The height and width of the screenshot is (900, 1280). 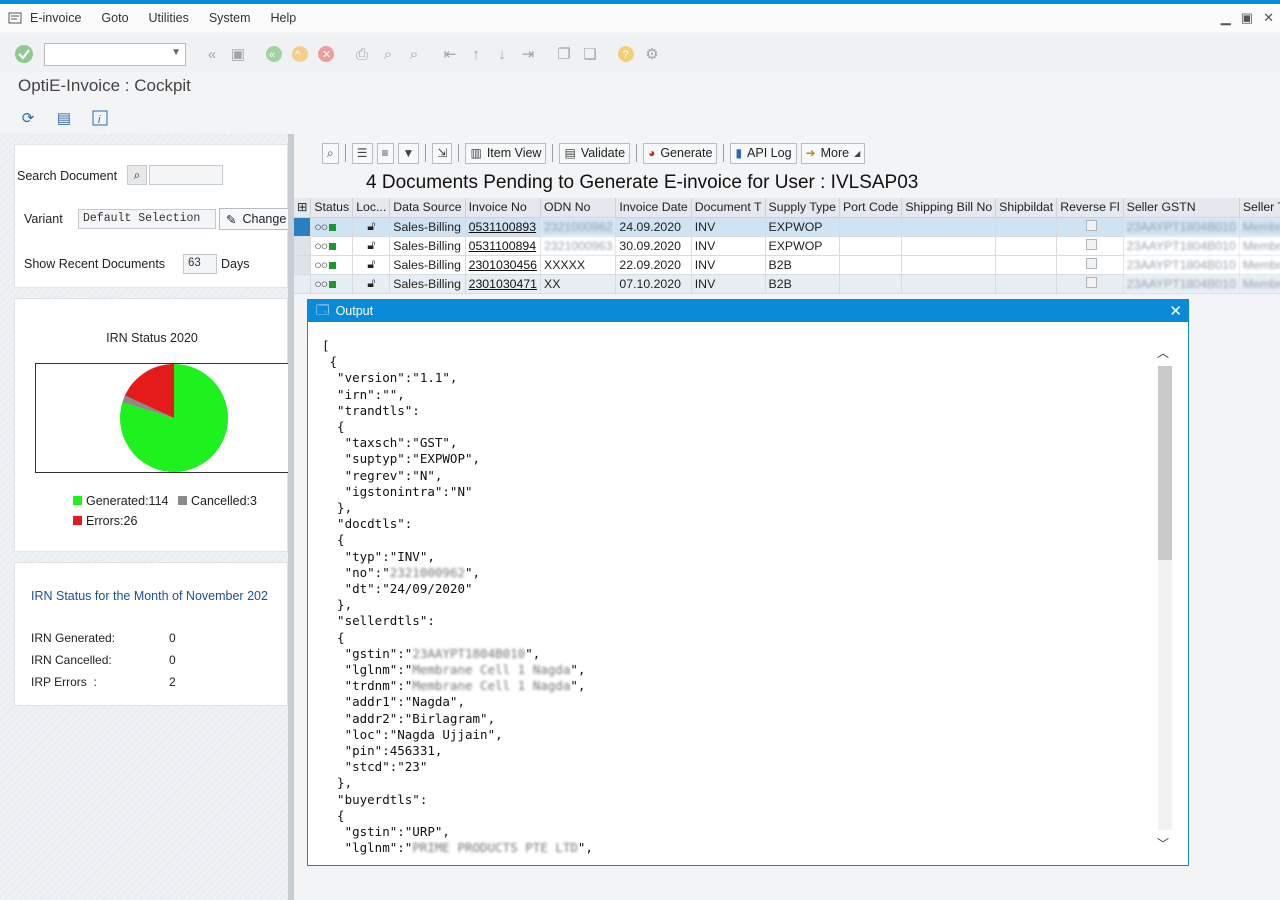 I want to click on status-green-icon, so click(x=333, y=227).